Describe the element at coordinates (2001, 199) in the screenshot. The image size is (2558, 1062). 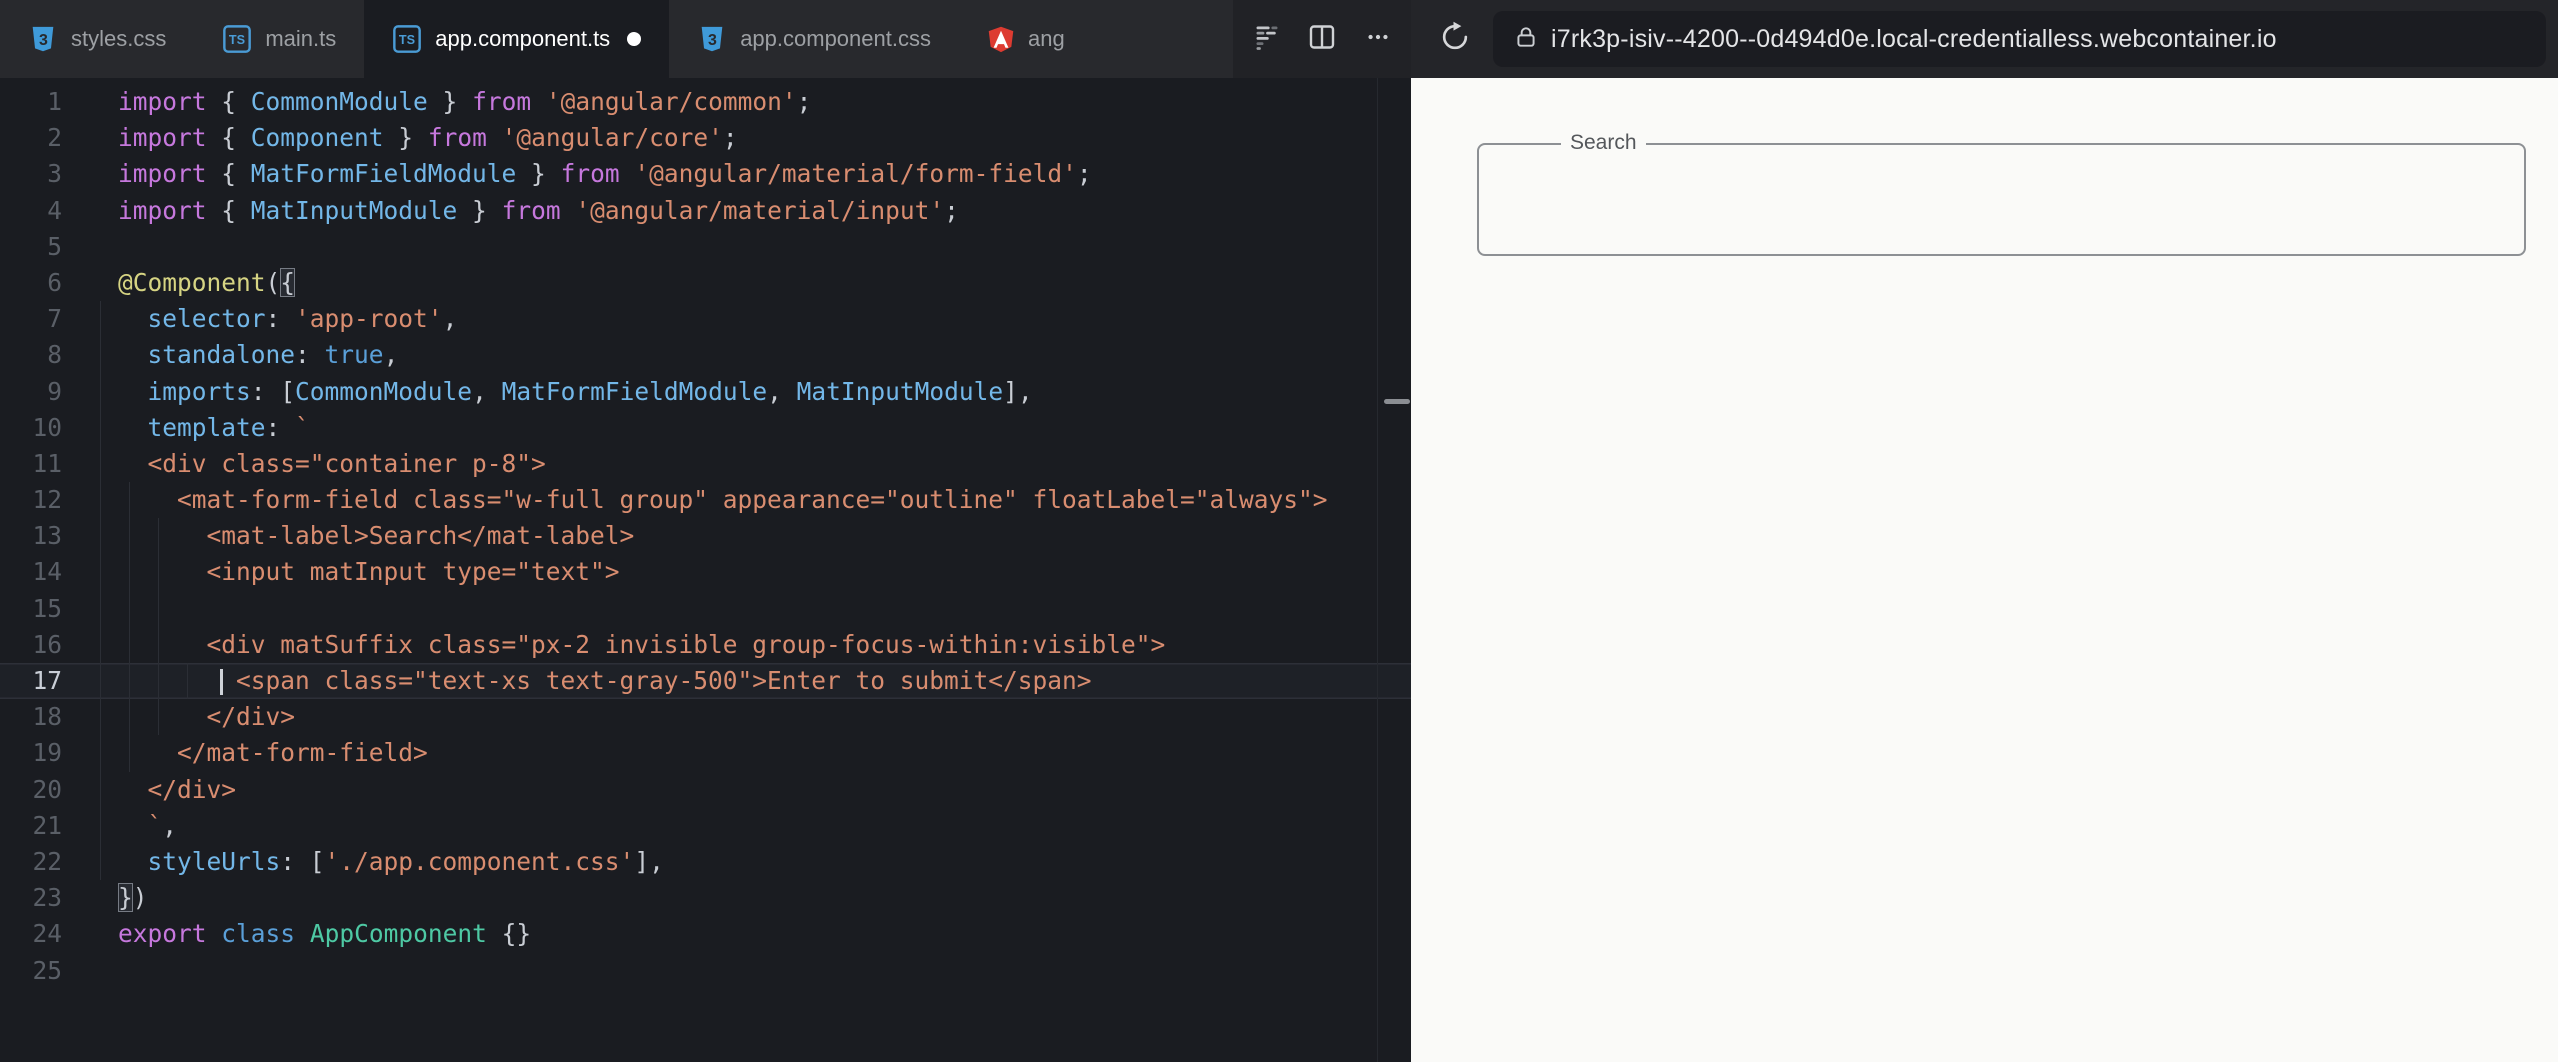
I see `search-input` at that location.